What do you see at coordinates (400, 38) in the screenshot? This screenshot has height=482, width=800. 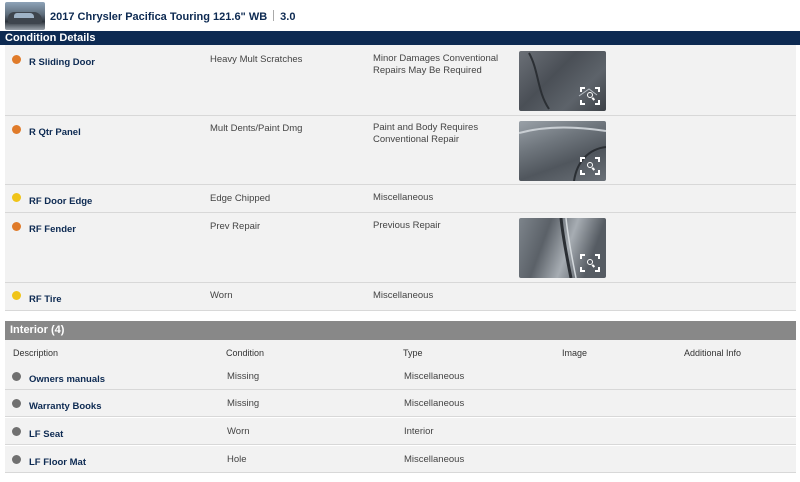 I see `condition-details-header: Condition Details` at bounding box center [400, 38].